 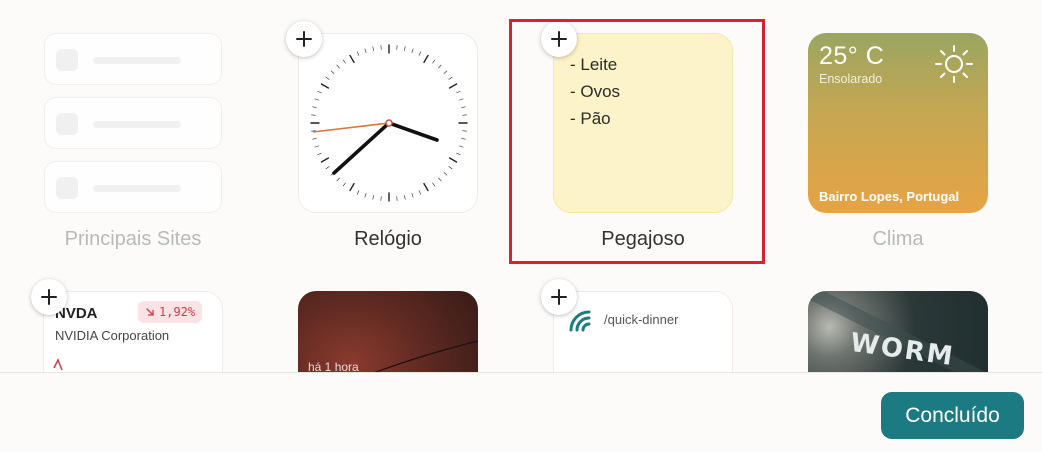 What do you see at coordinates (351, 127) in the screenshot?
I see `second-hand` at bounding box center [351, 127].